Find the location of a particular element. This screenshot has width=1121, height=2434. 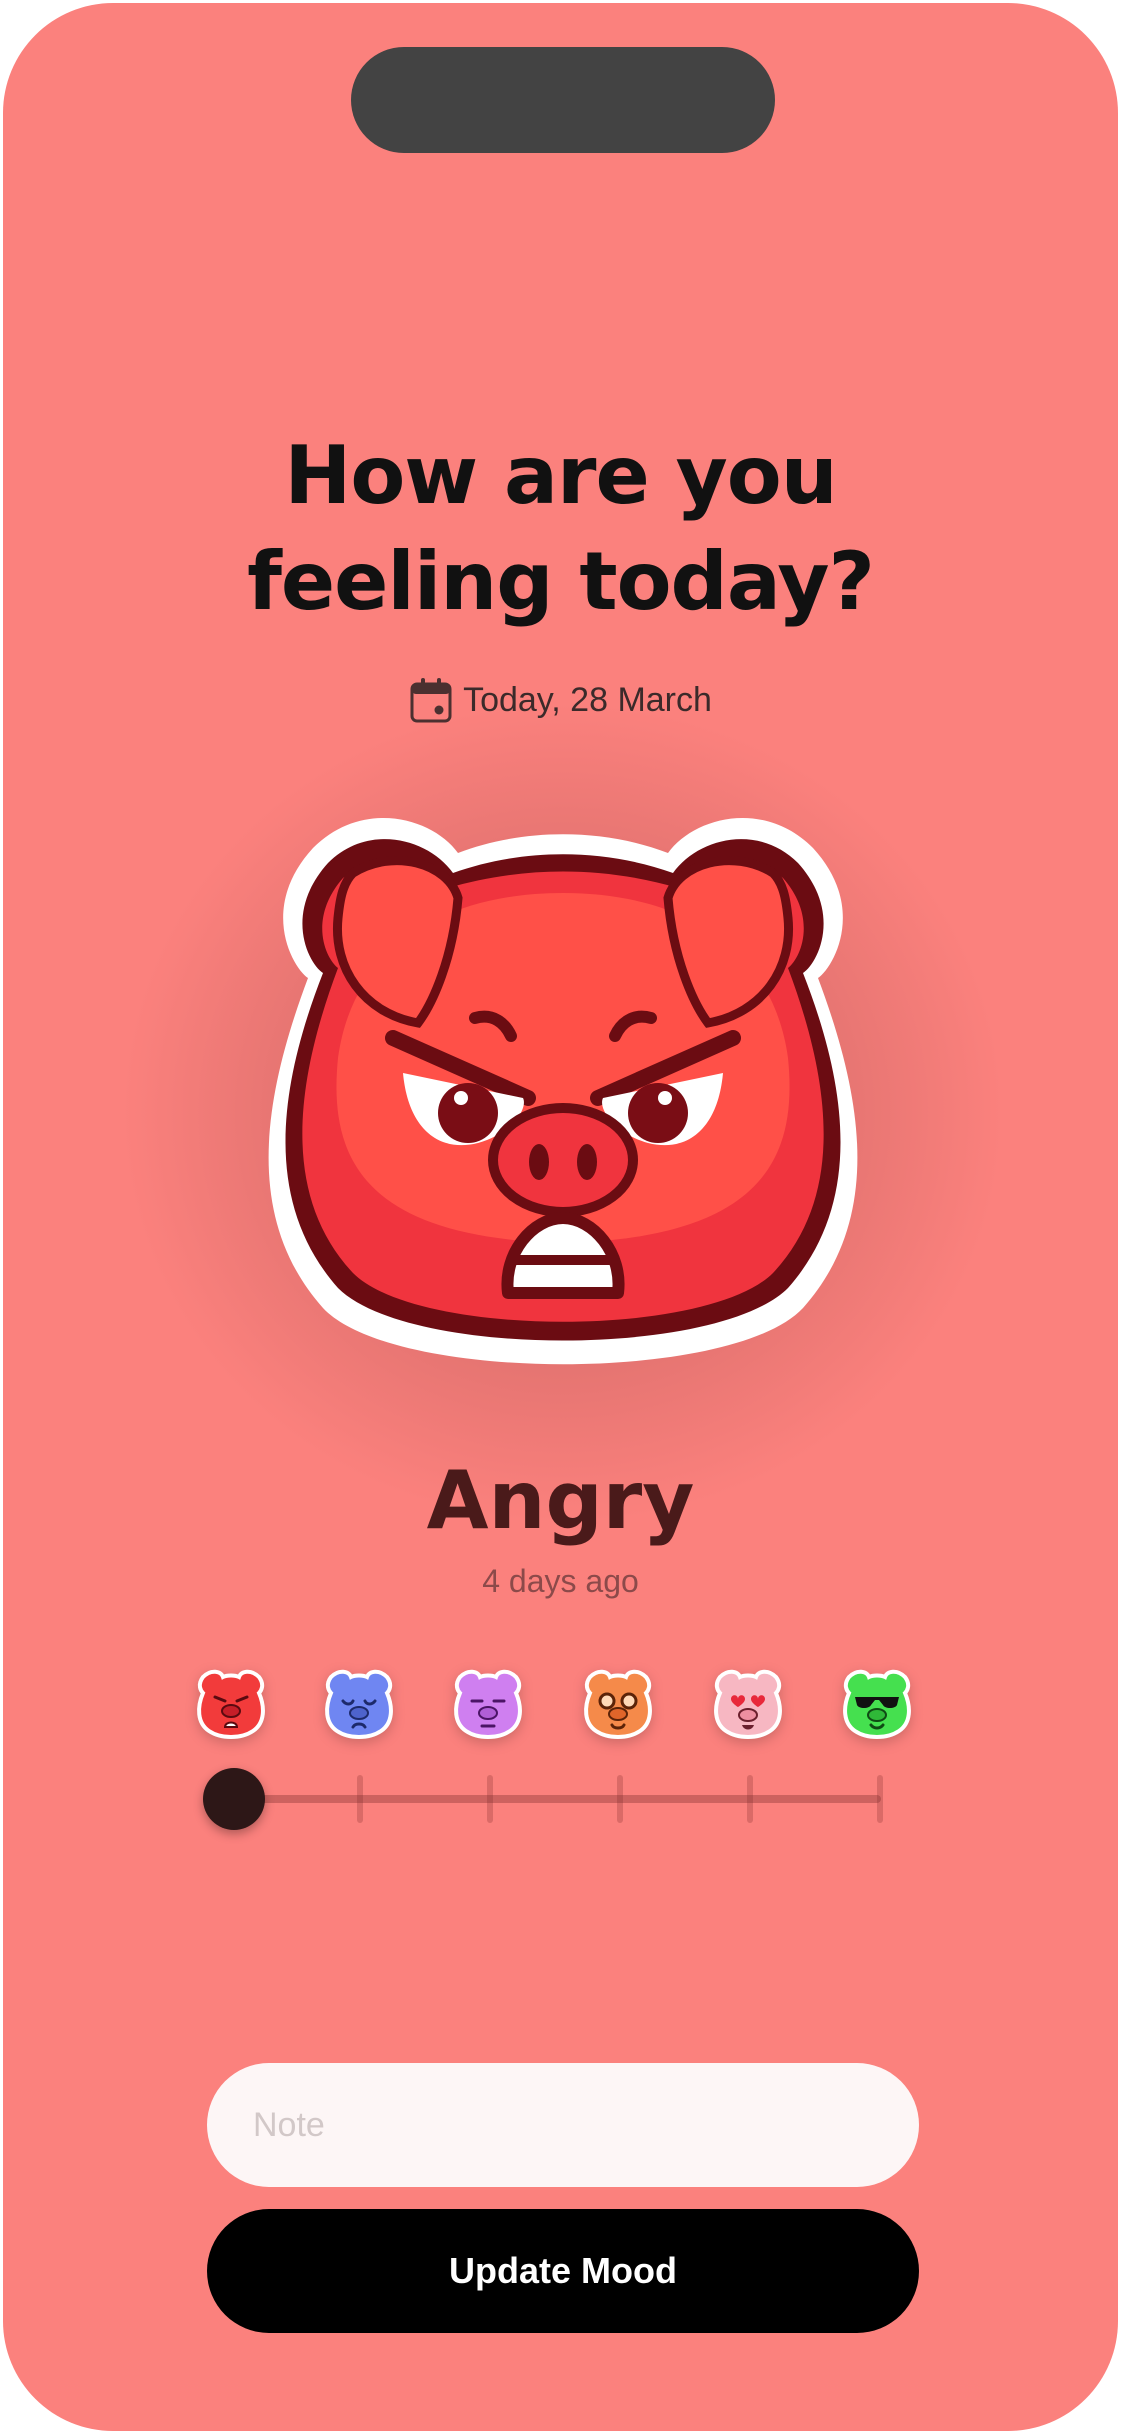

sad-pig-icon is located at coordinates (359, 1703).